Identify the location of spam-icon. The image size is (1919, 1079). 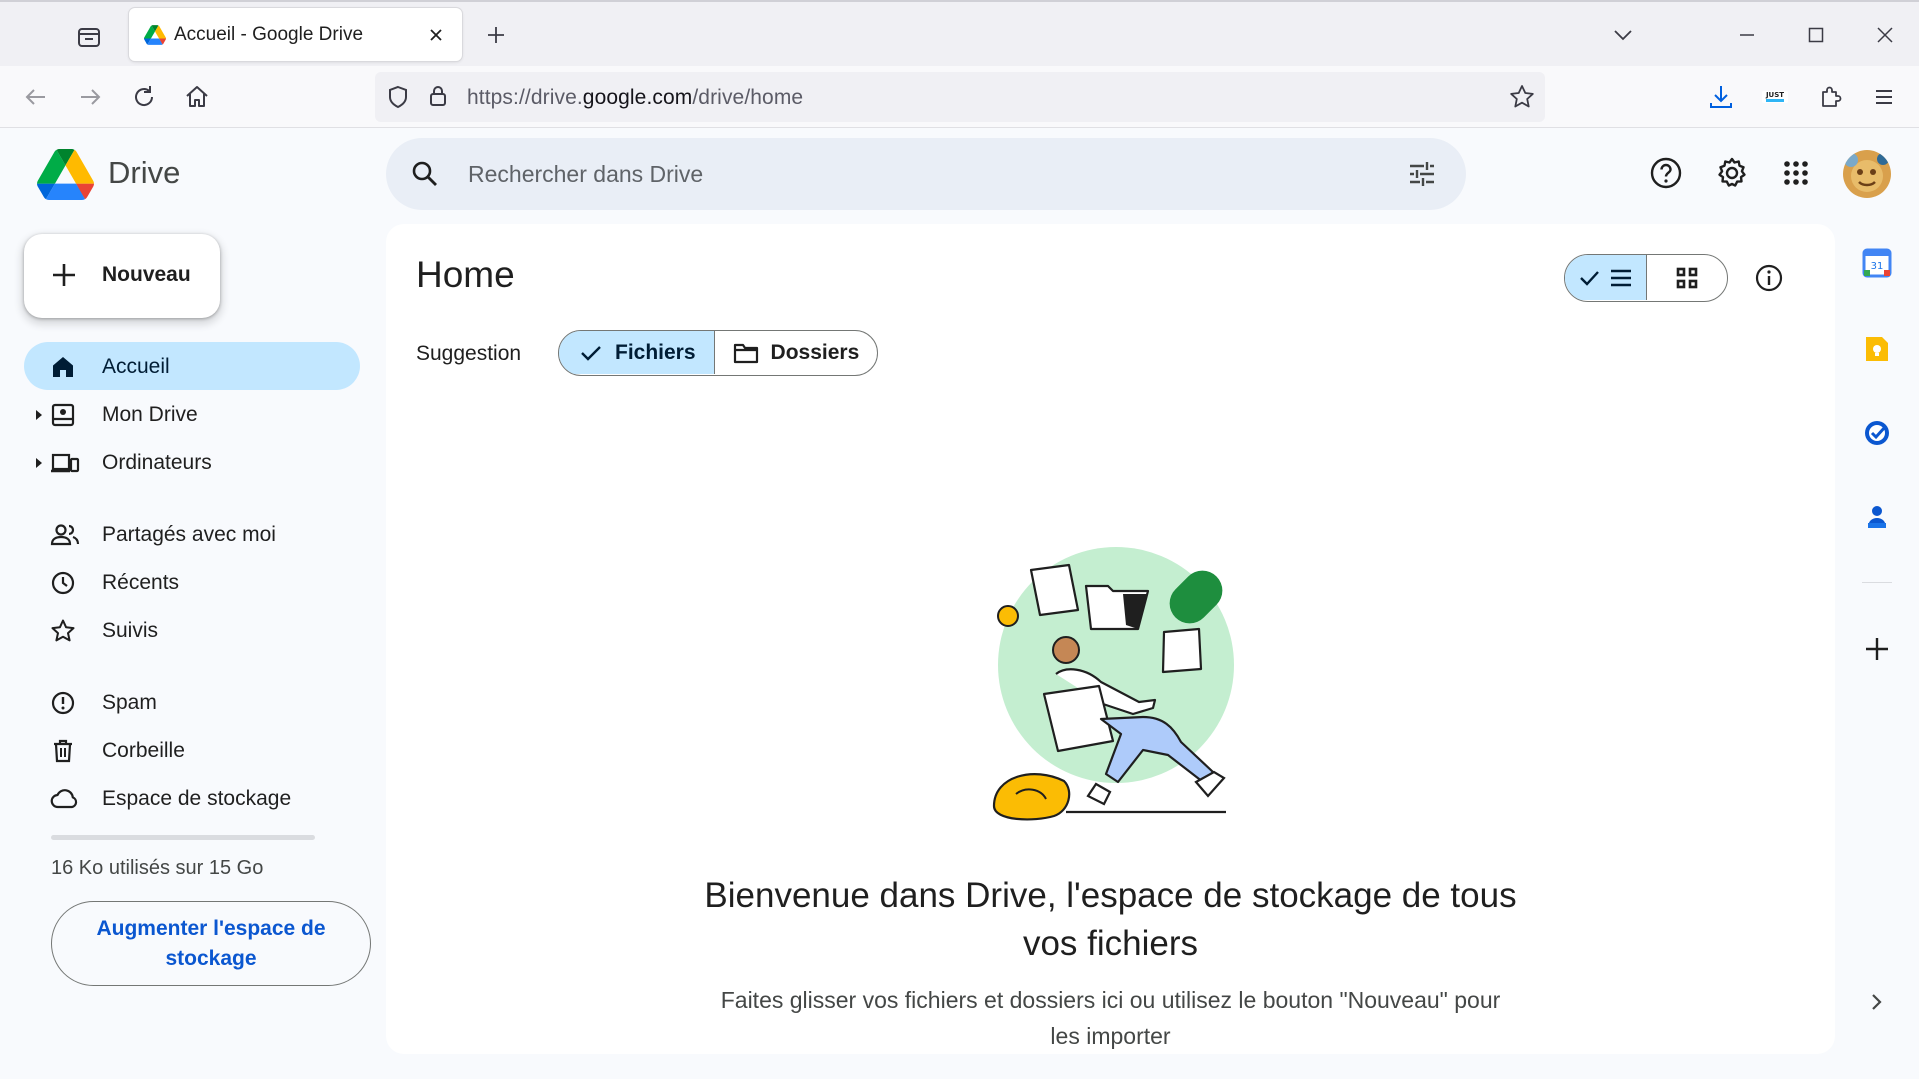
(63, 703).